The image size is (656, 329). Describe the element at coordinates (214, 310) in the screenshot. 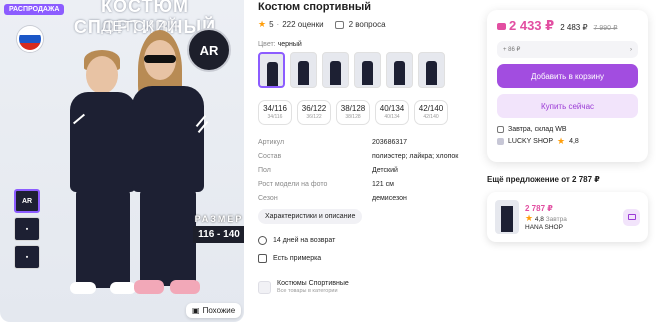

I see `similar-button: ▣ Похожие` at that location.